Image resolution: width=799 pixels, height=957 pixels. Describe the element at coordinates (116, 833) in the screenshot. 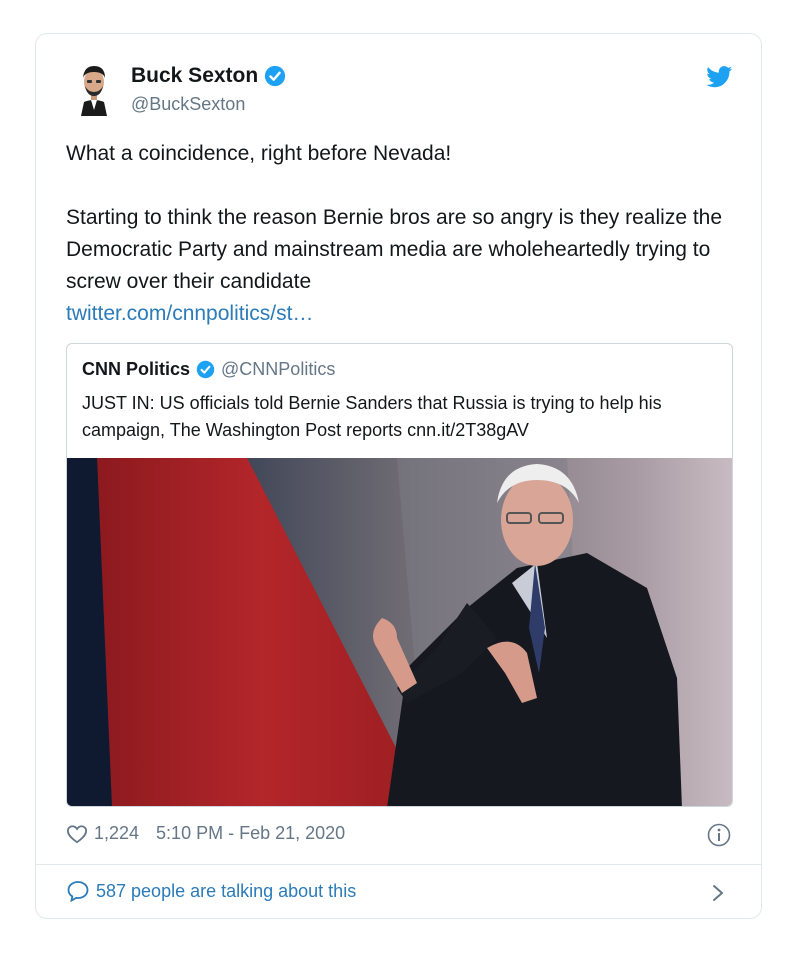

I see `like-count: 1,224` at that location.